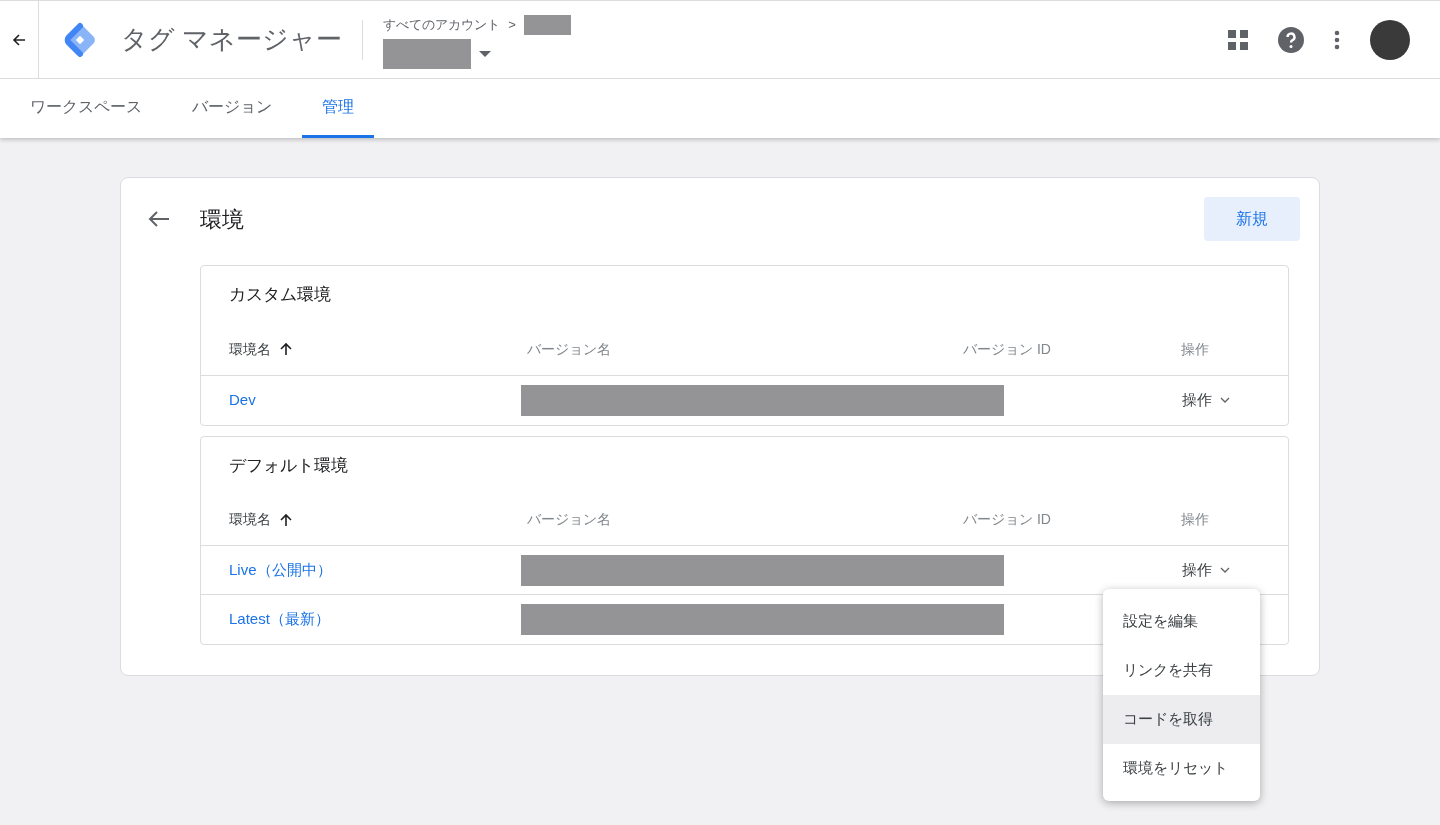 Image resolution: width=1440 pixels, height=825 pixels. I want to click on apps-grid-icon, so click(1238, 39).